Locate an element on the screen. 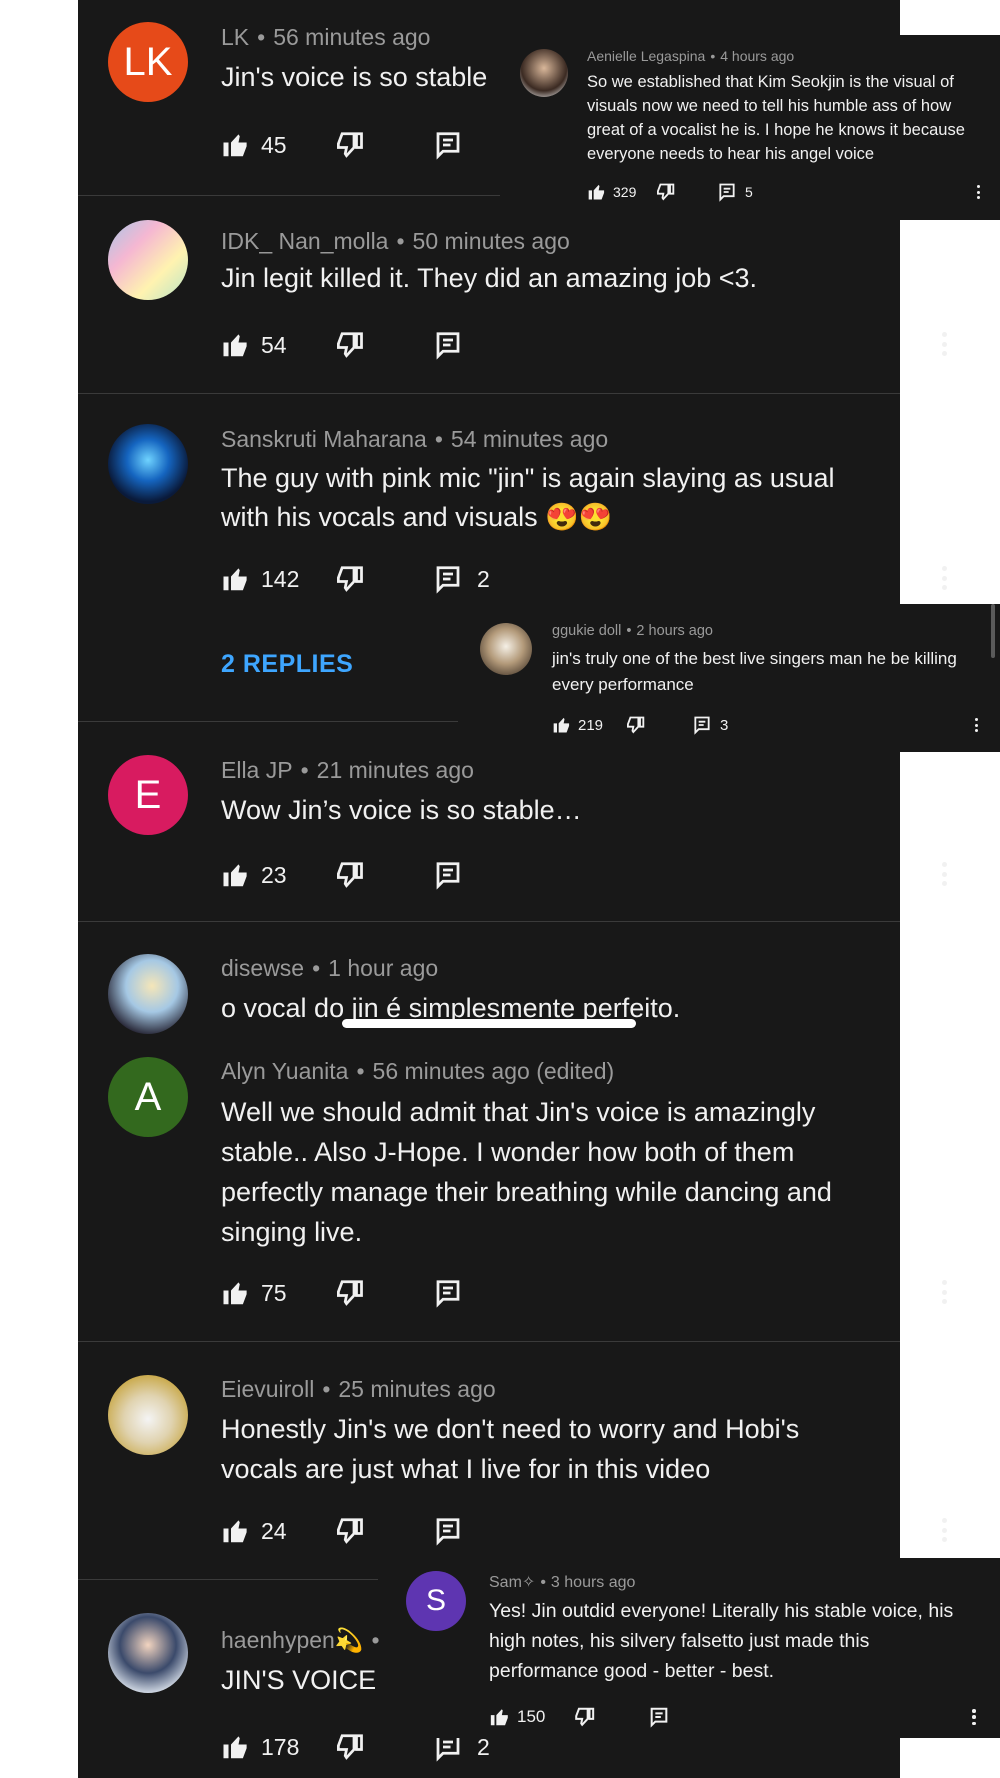 This screenshot has height=1778, width=1000. like-button: 24 is located at coordinates (254, 1531).